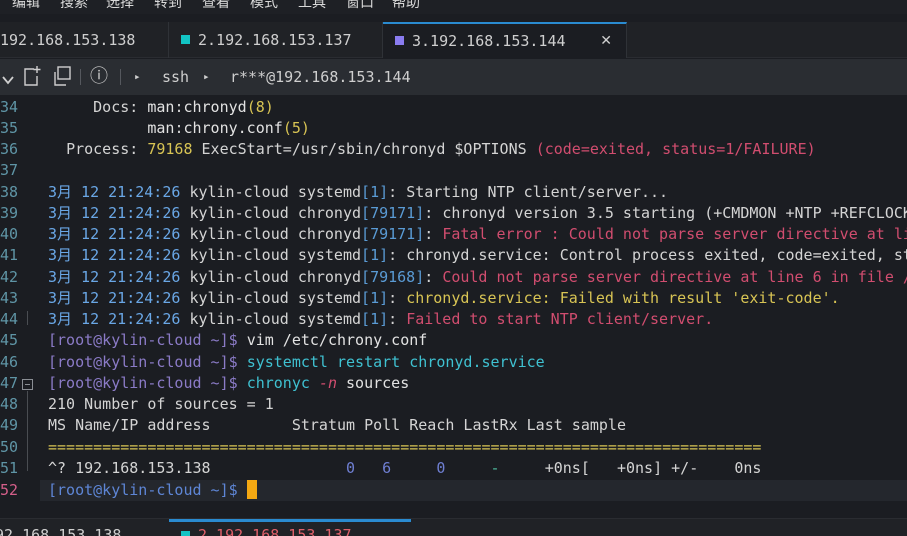  What do you see at coordinates (606, 41) in the screenshot?
I see `close-tab-icon: ✕` at bounding box center [606, 41].